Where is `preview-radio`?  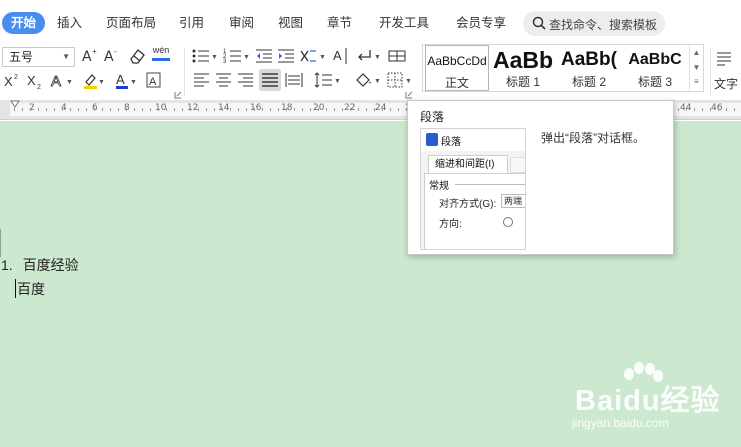 preview-radio is located at coordinates (508, 222).